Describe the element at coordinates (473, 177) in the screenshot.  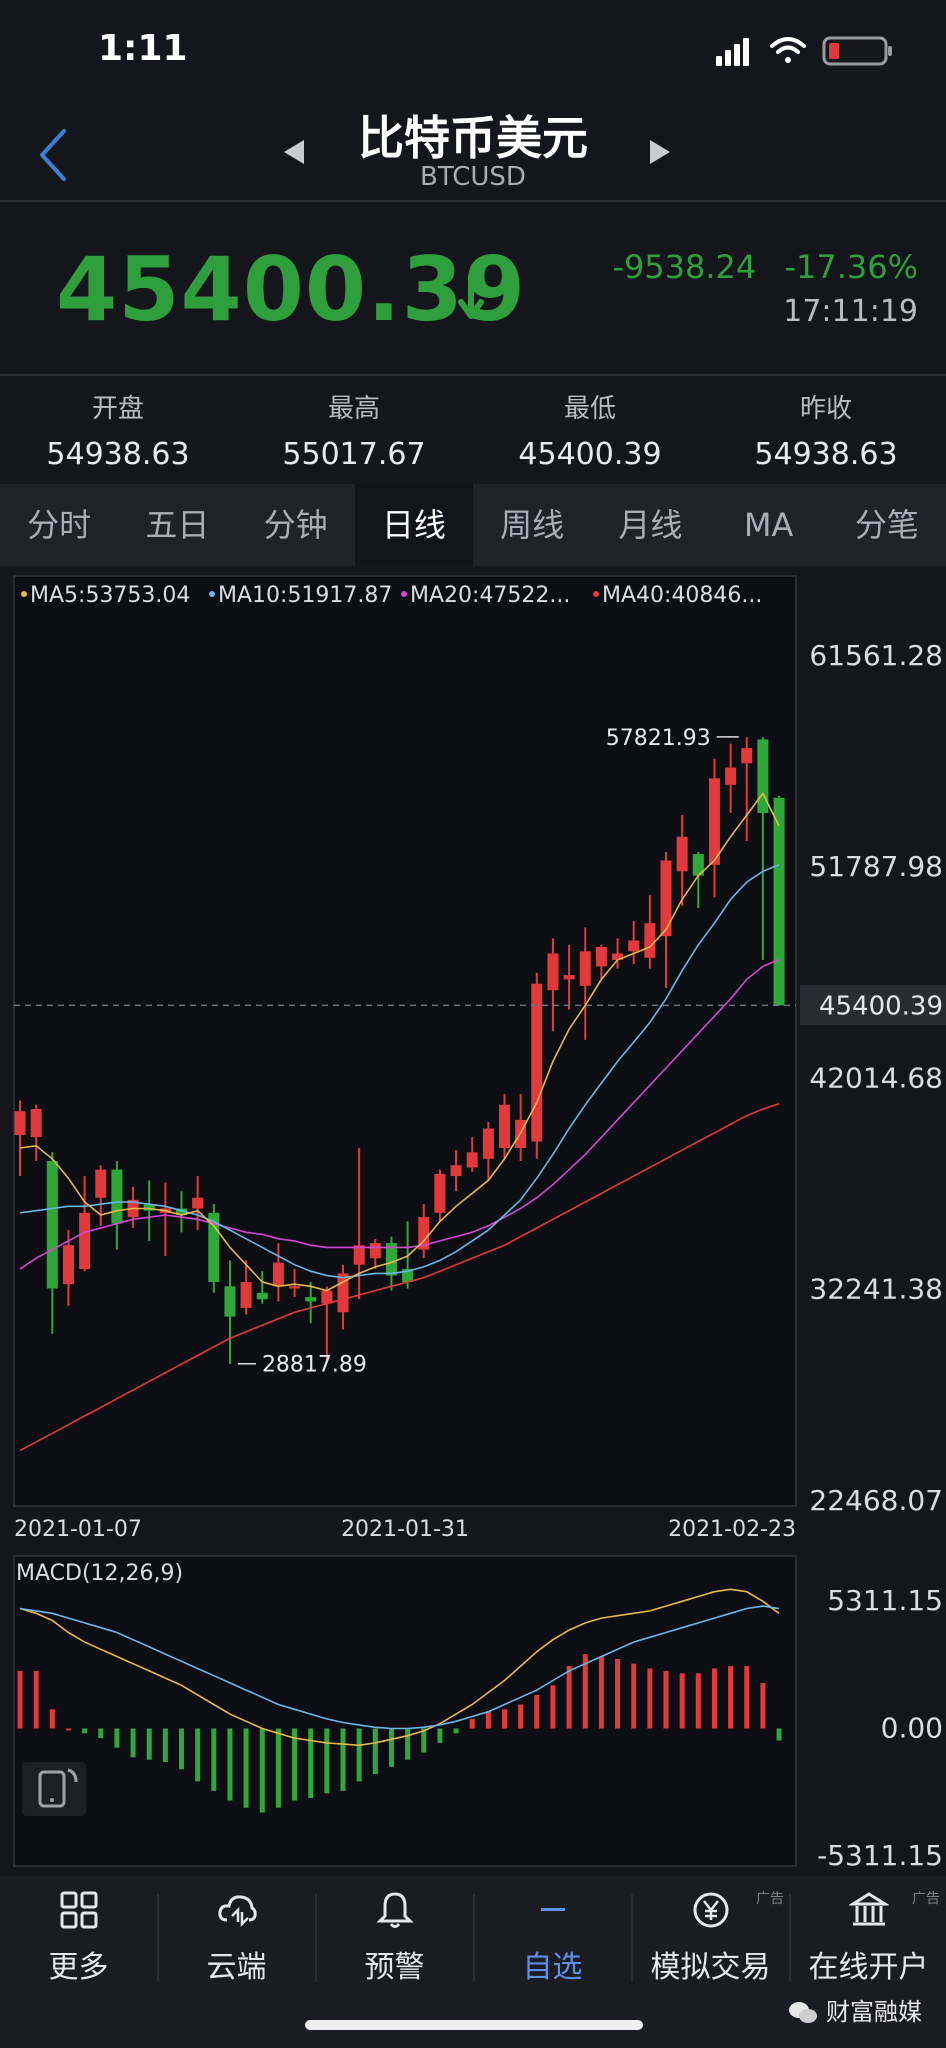
I see `symbol-code: BTCUSD` at that location.